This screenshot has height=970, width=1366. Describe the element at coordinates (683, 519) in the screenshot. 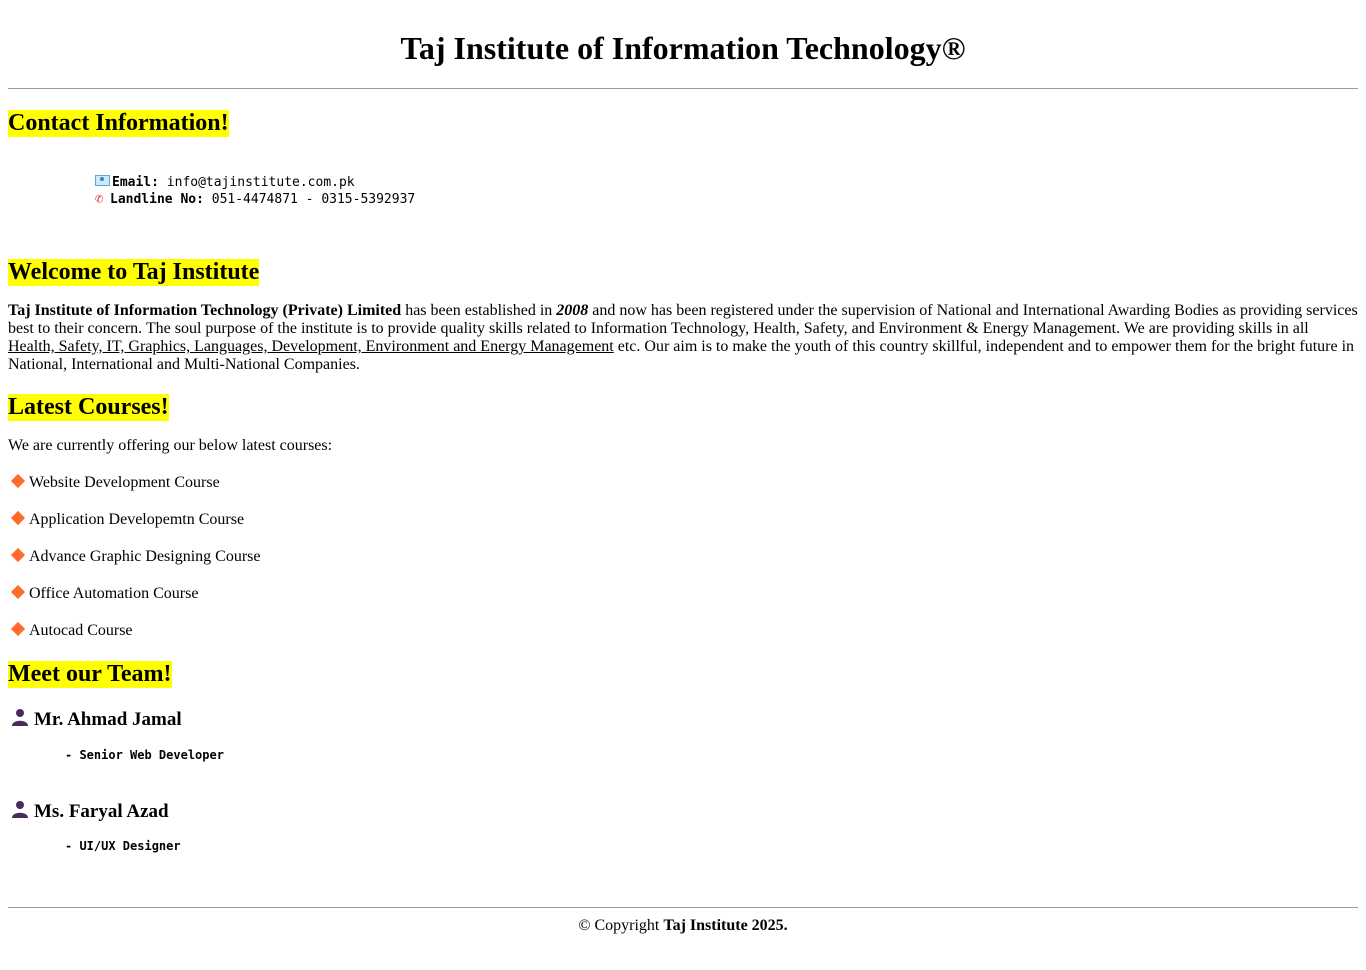

I see `list-item: Application Developemtn Course` at that location.